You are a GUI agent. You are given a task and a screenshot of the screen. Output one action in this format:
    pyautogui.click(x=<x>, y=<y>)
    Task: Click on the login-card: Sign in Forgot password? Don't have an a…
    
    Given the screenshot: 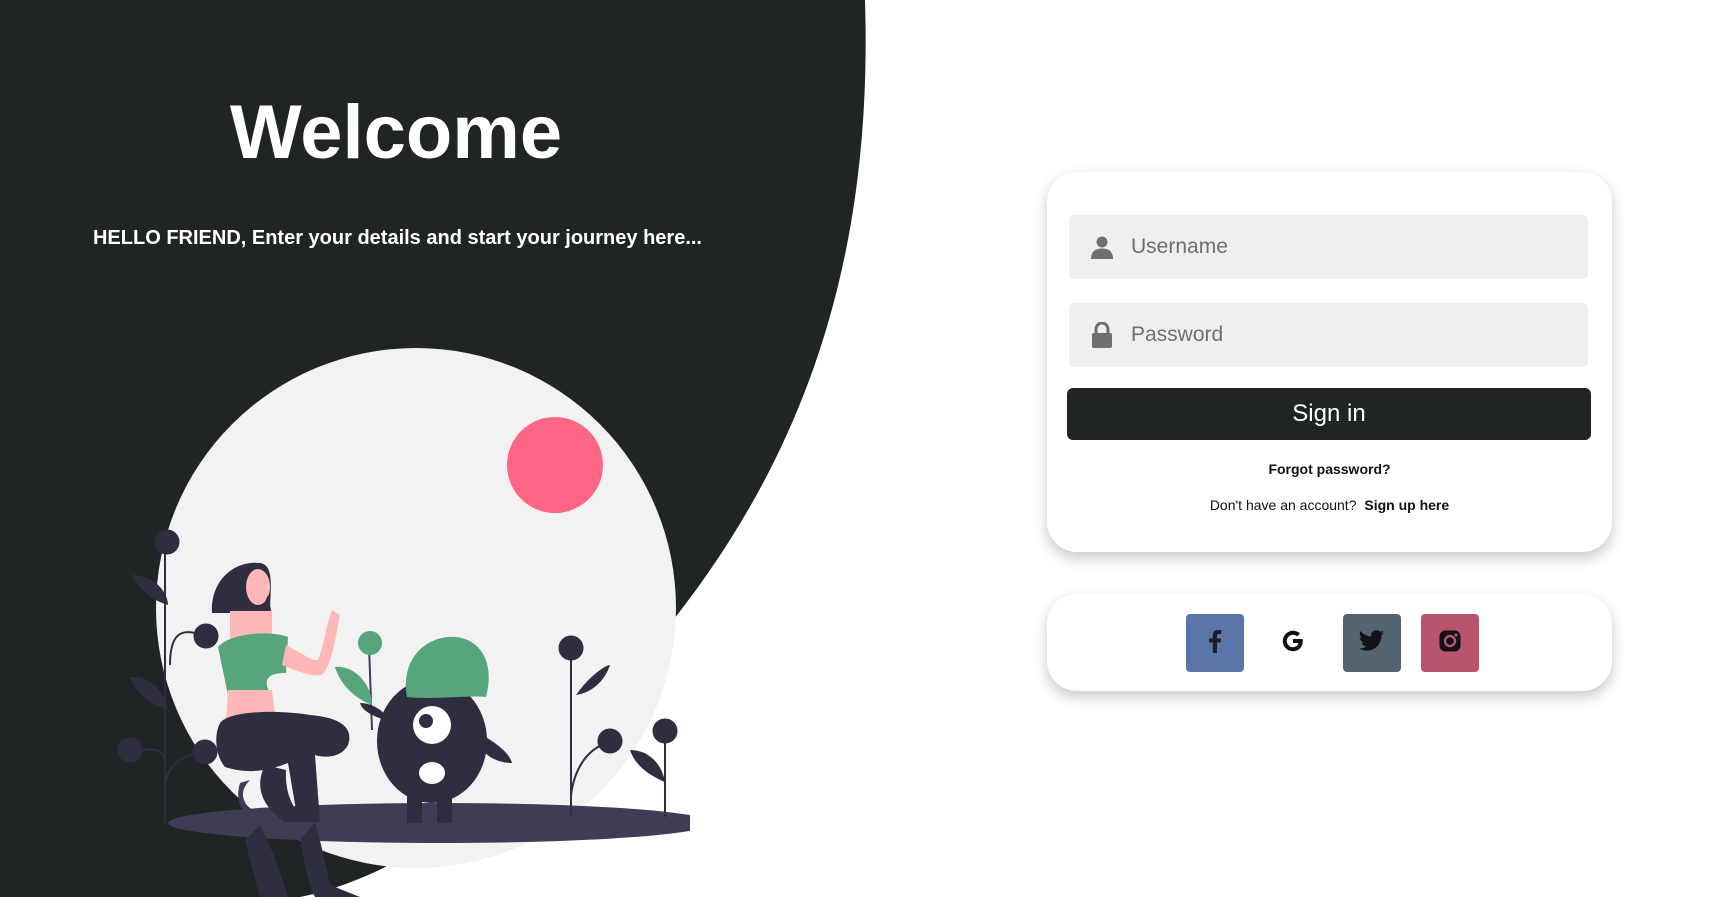 What is the action you would take?
    pyautogui.click(x=1329, y=362)
    